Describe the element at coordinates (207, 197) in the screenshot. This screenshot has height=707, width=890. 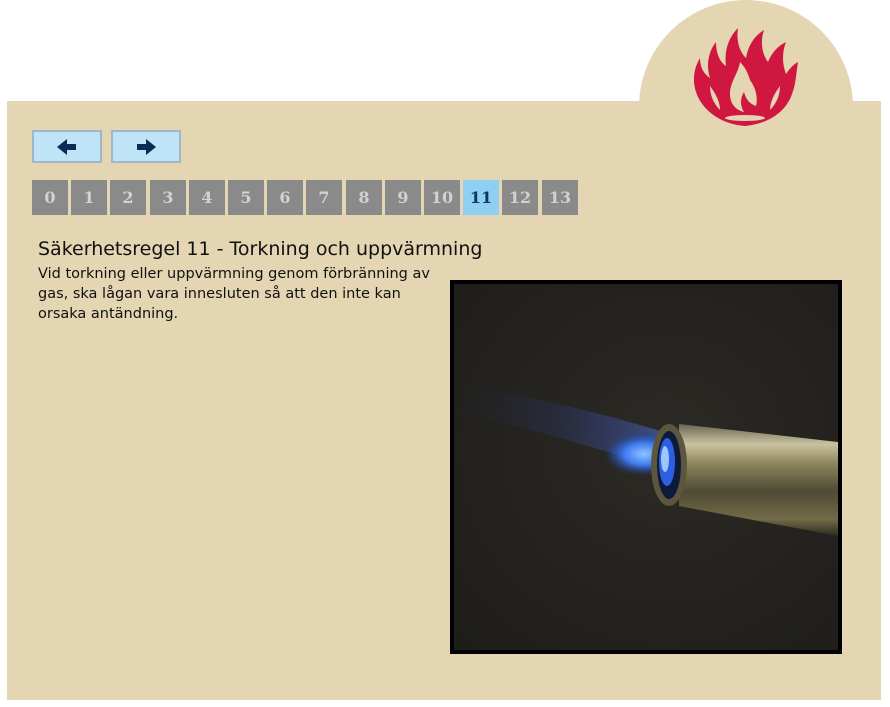
I see `page-button-4: 4` at that location.